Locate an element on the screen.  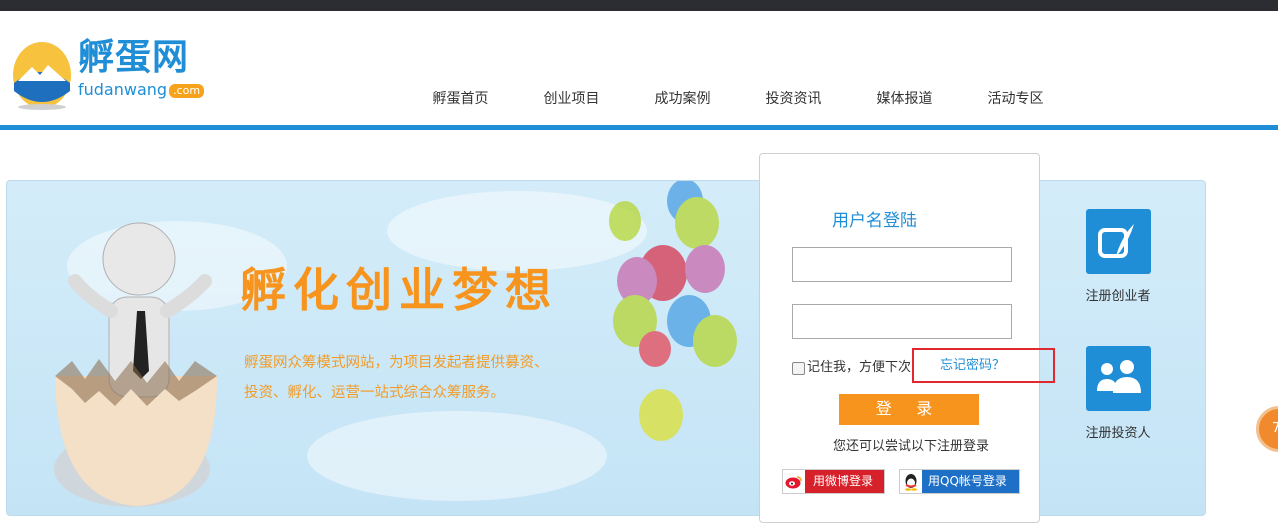
register-investor-label: 注册投资人 is located at coordinates (1118, 433).